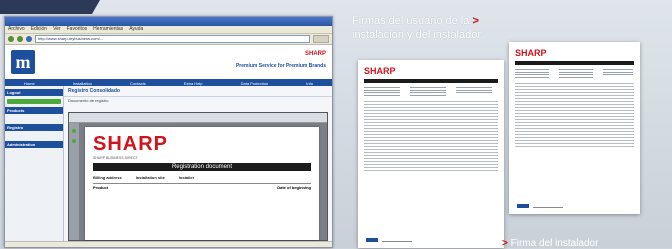 This screenshot has height=249, width=672. Describe the element at coordinates (136, 29) in the screenshot. I see `menu-item: Ayuda` at that location.